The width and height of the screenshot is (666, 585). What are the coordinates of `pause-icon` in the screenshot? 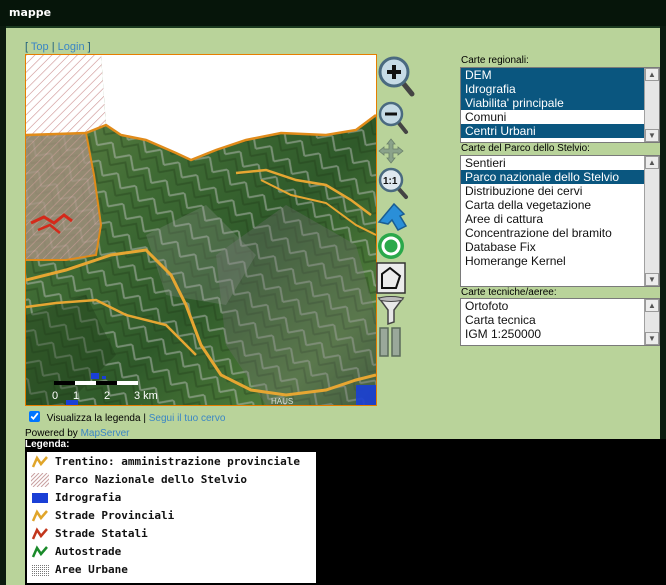 It's located at (390, 342).